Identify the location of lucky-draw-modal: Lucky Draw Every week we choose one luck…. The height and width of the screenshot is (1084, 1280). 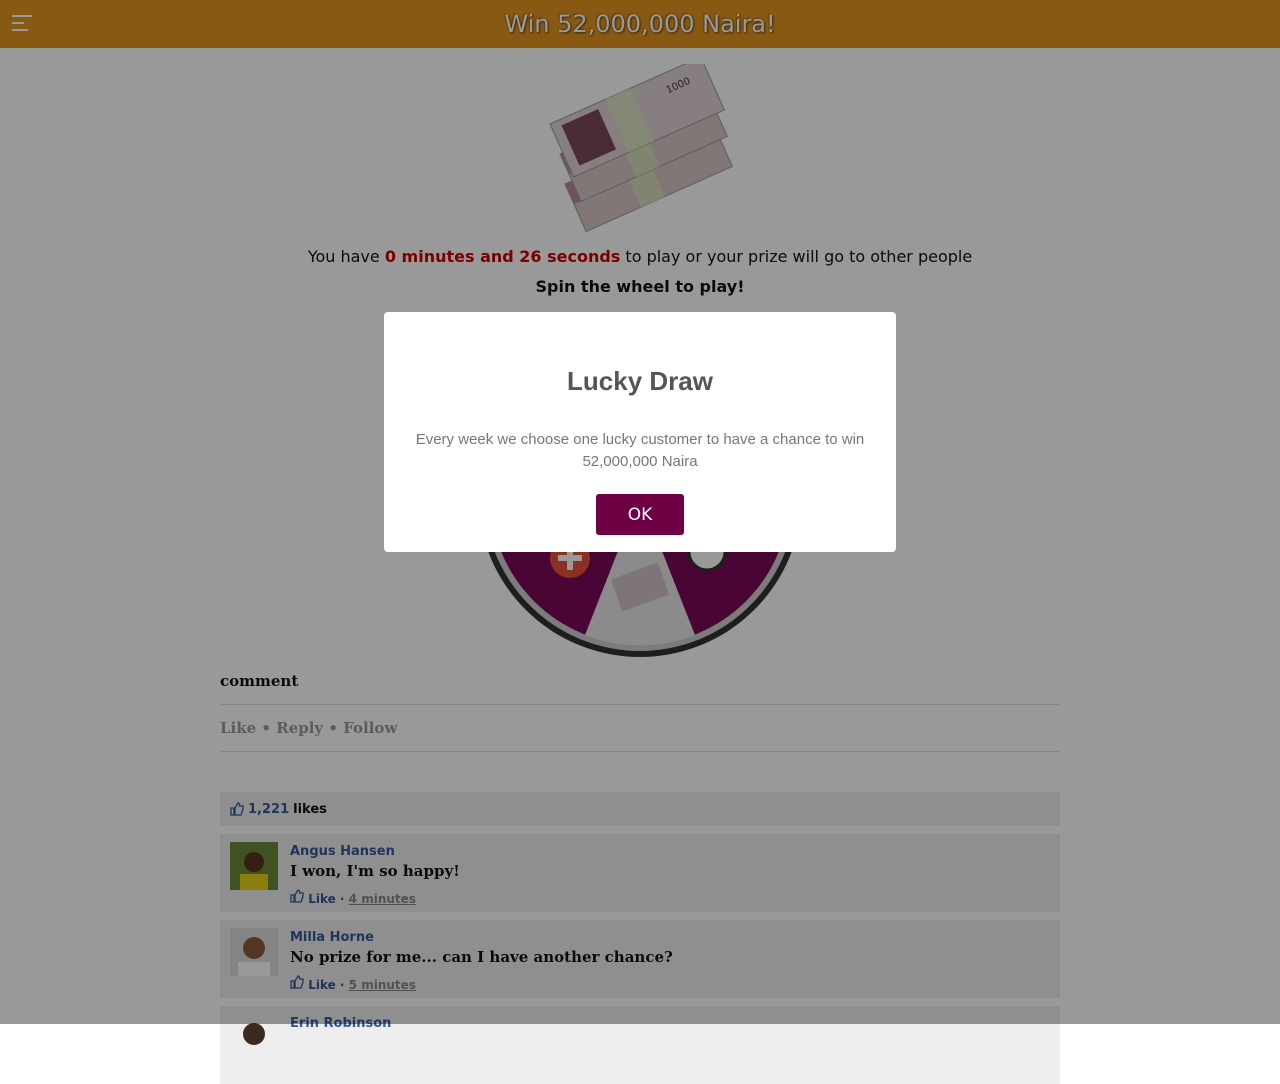
(640, 432).